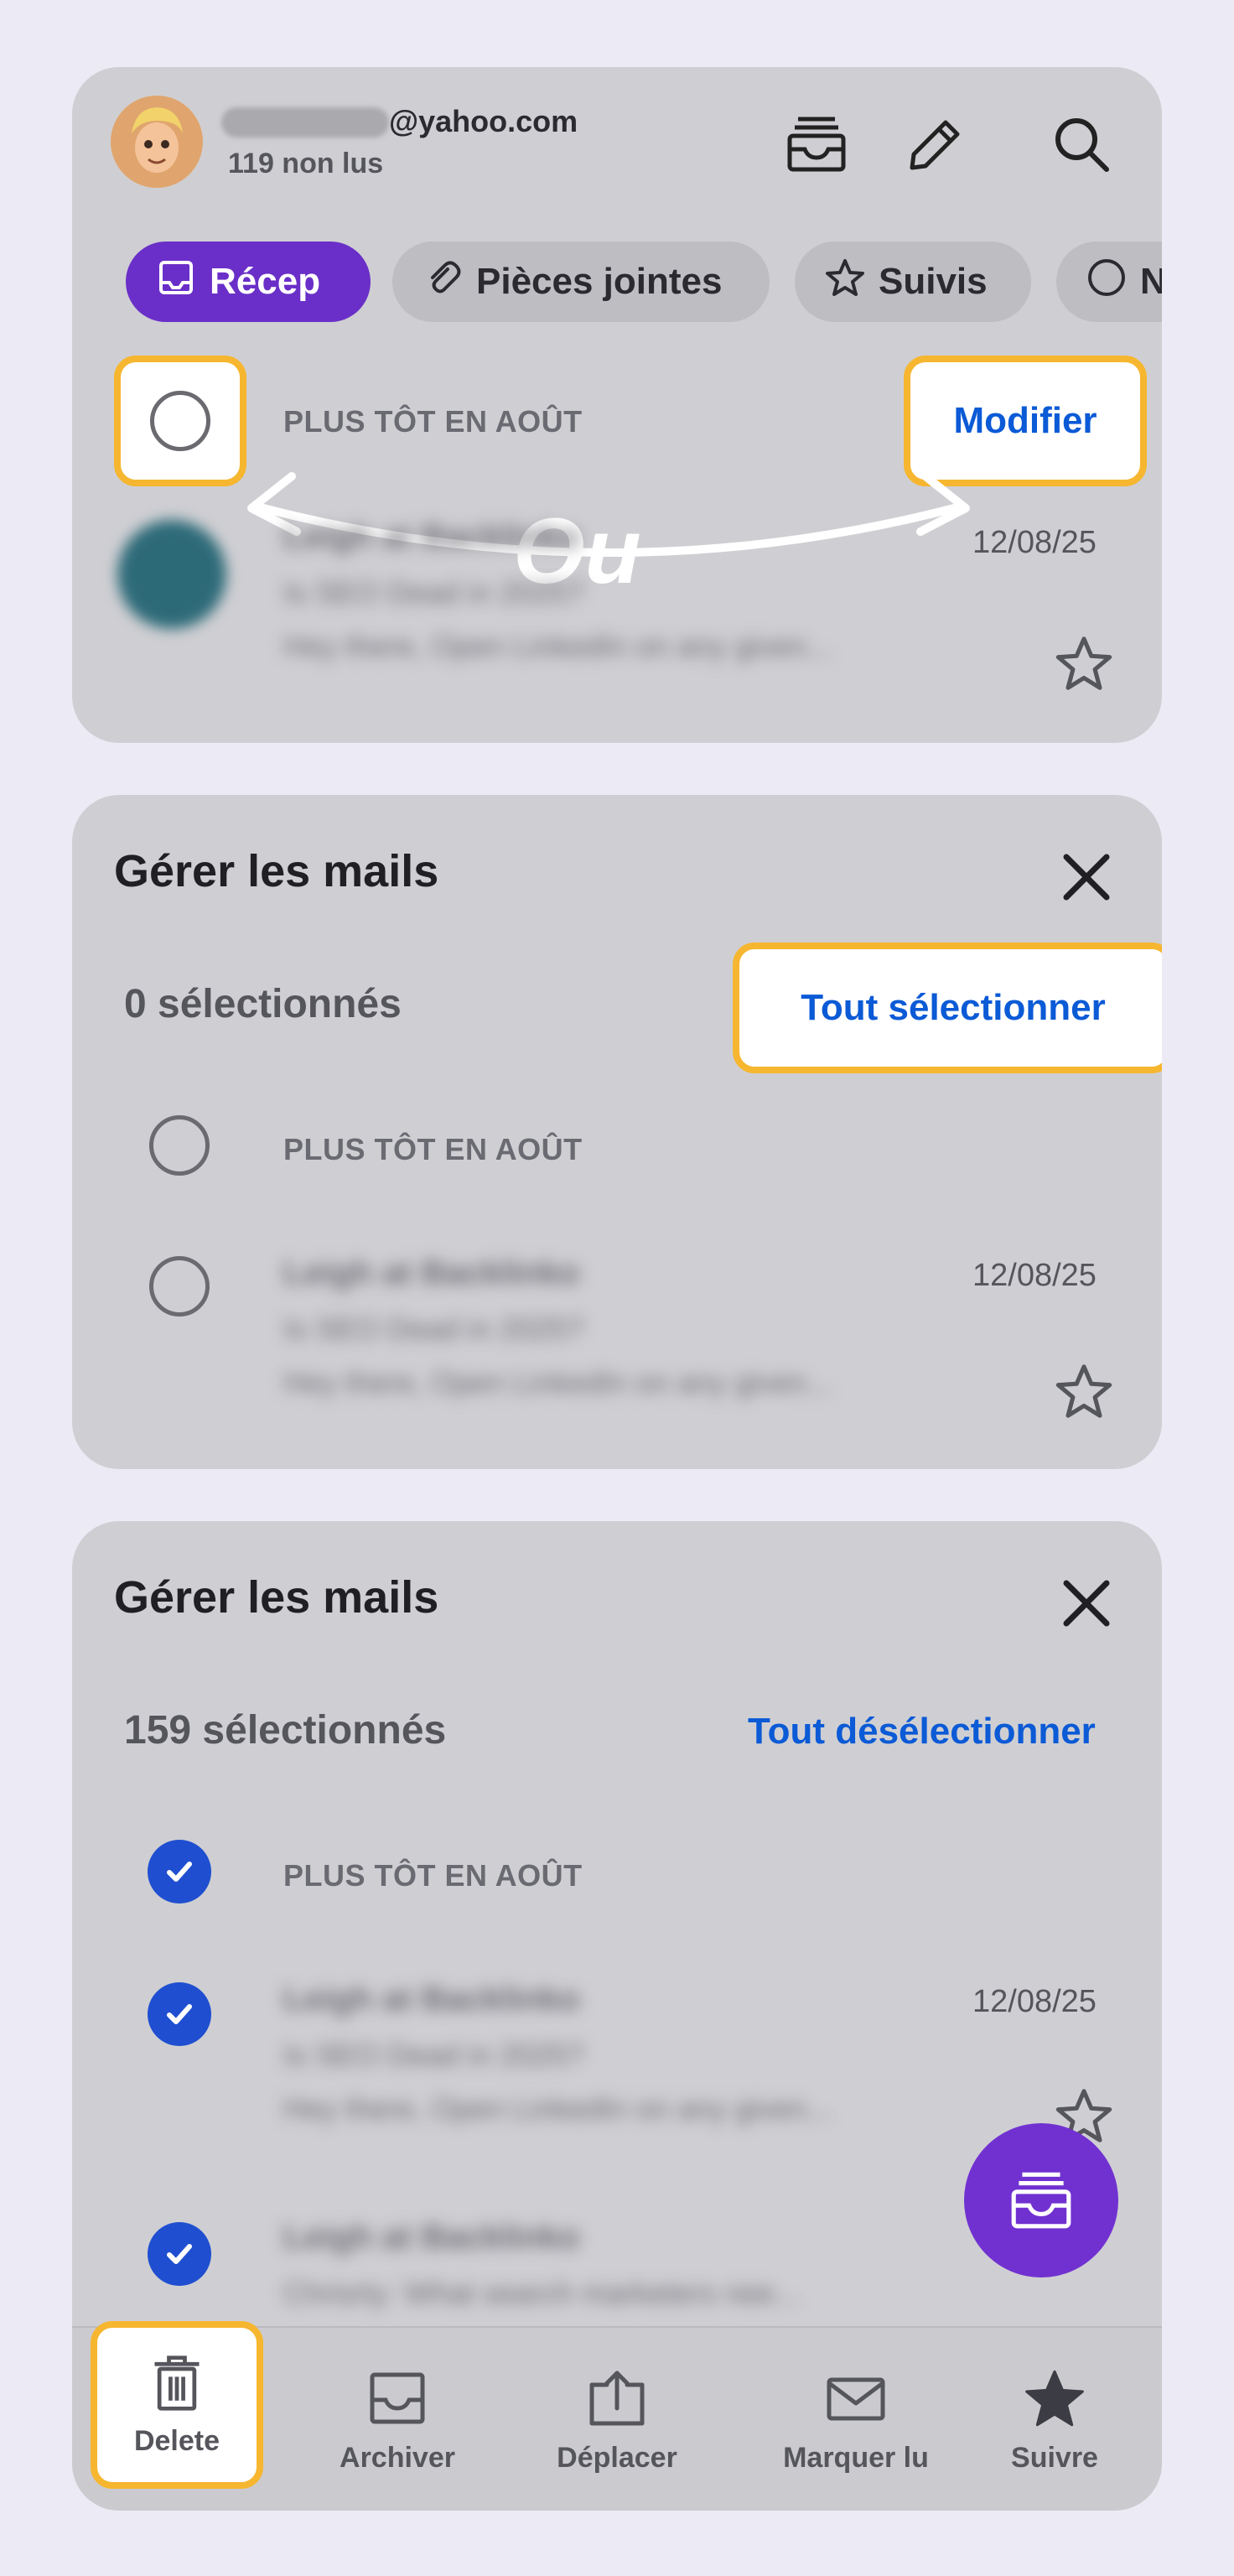  What do you see at coordinates (617, 2457) in the screenshot?
I see `move-label: Déplacer` at bounding box center [617, 2457].